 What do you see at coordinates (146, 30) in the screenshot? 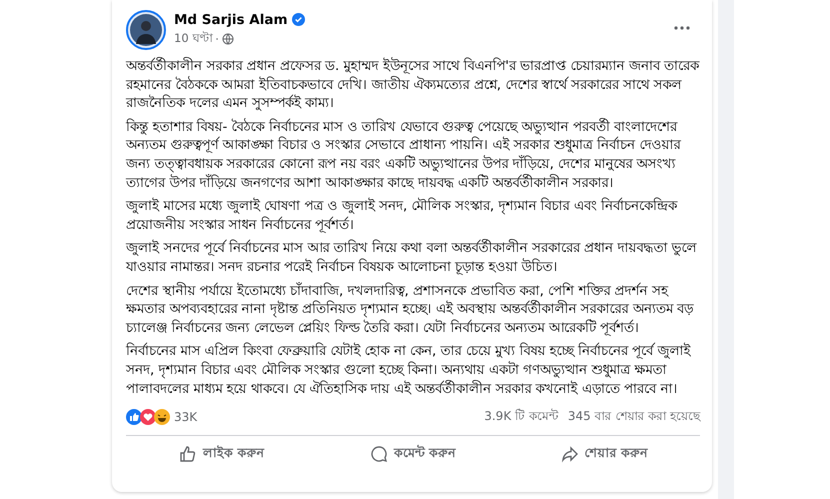
I see `avatar` at bounding box center [146, 30].